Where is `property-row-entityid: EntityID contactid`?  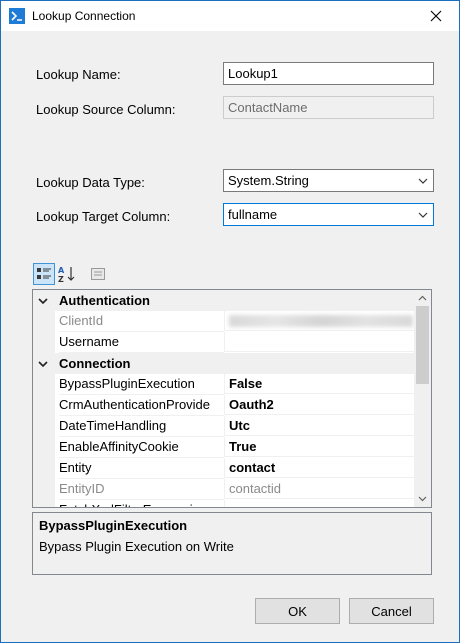 property-row-entityid: EntityID contactid is located at coordinates (224, 489).